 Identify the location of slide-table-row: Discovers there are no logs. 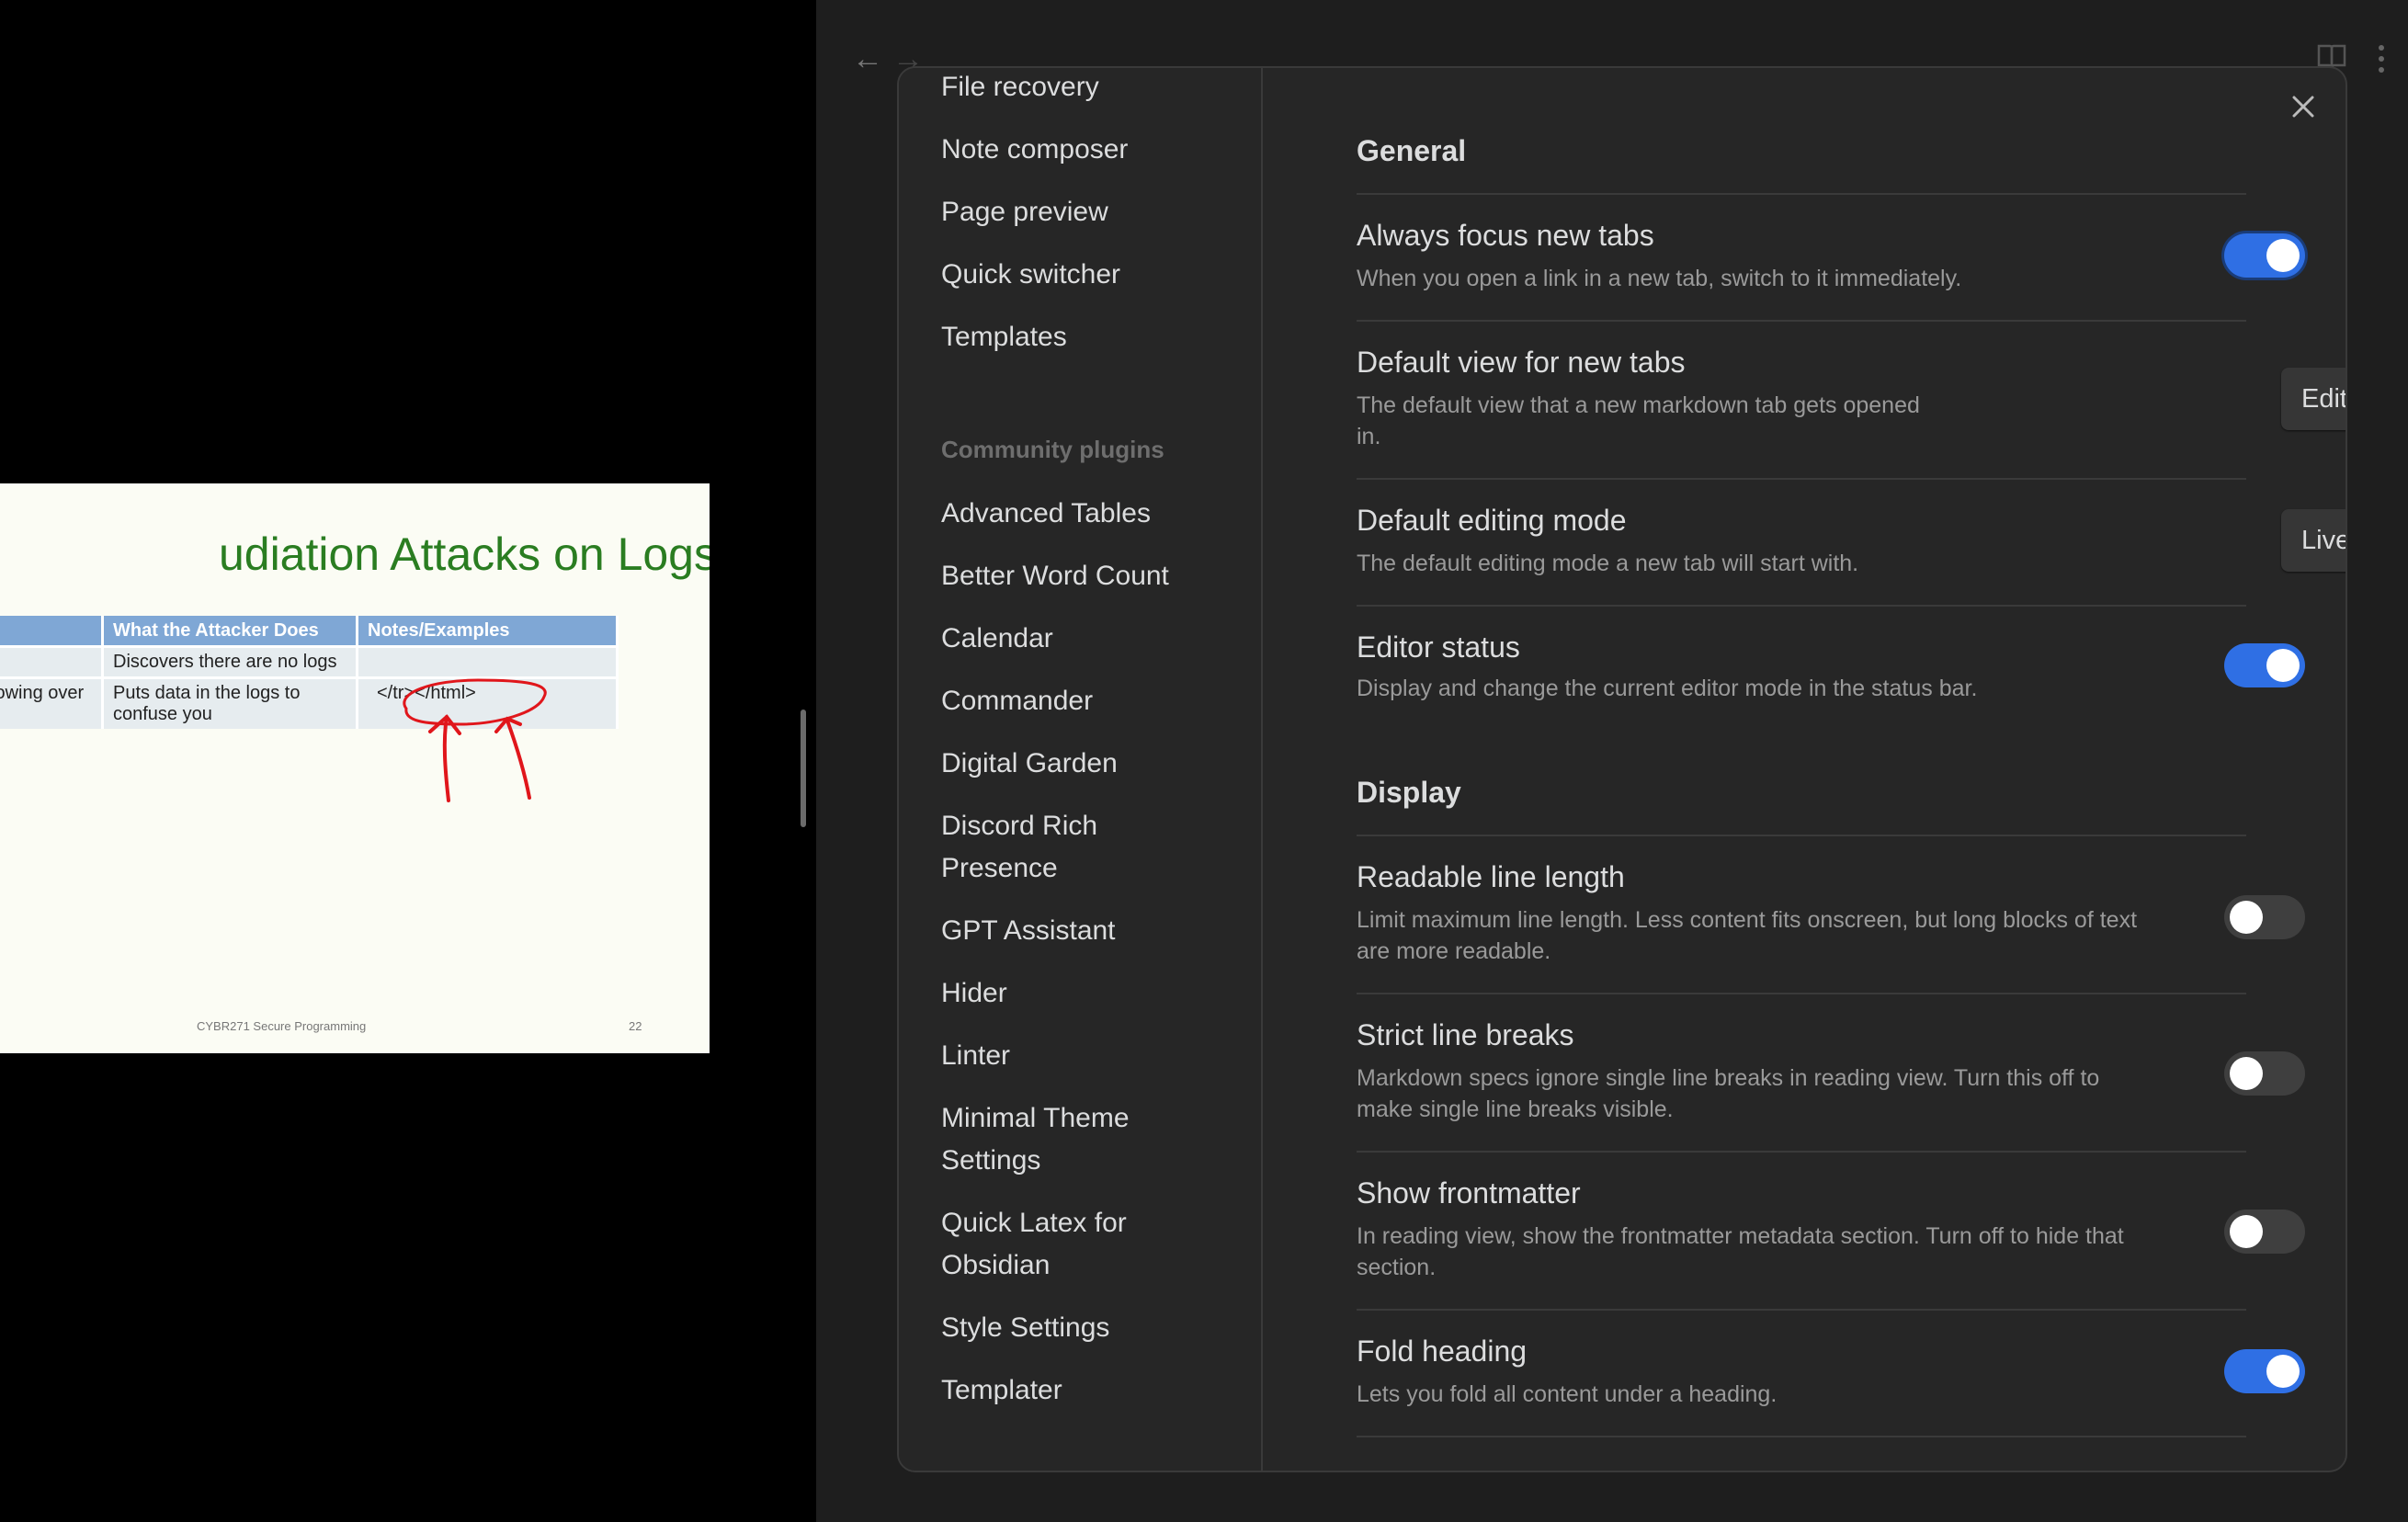
(309, 661).